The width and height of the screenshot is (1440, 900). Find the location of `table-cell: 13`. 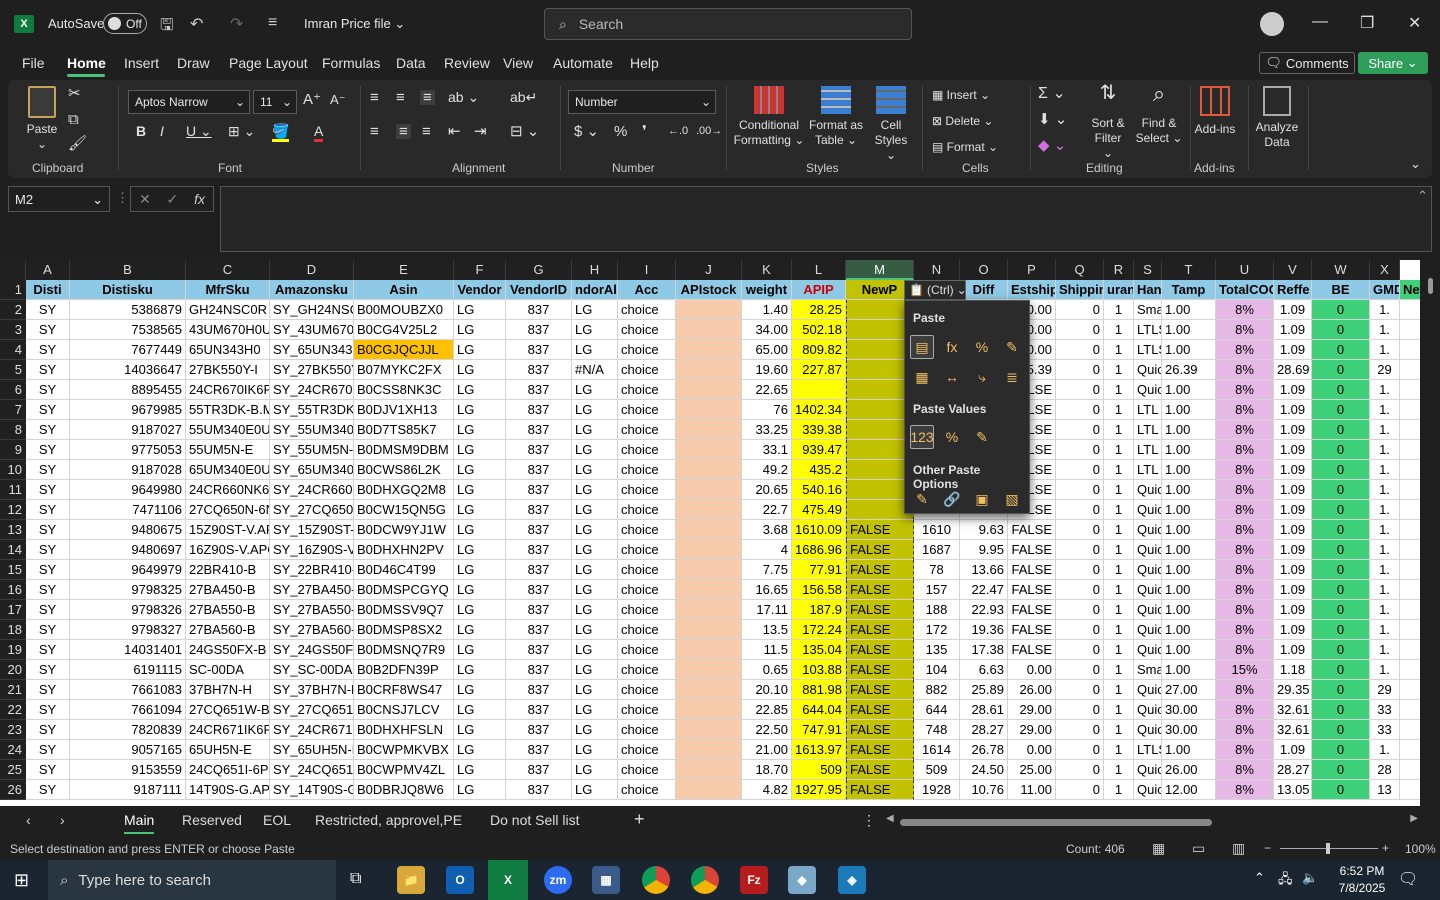

table-cell: 13 is located at coordinates (1385, 790).